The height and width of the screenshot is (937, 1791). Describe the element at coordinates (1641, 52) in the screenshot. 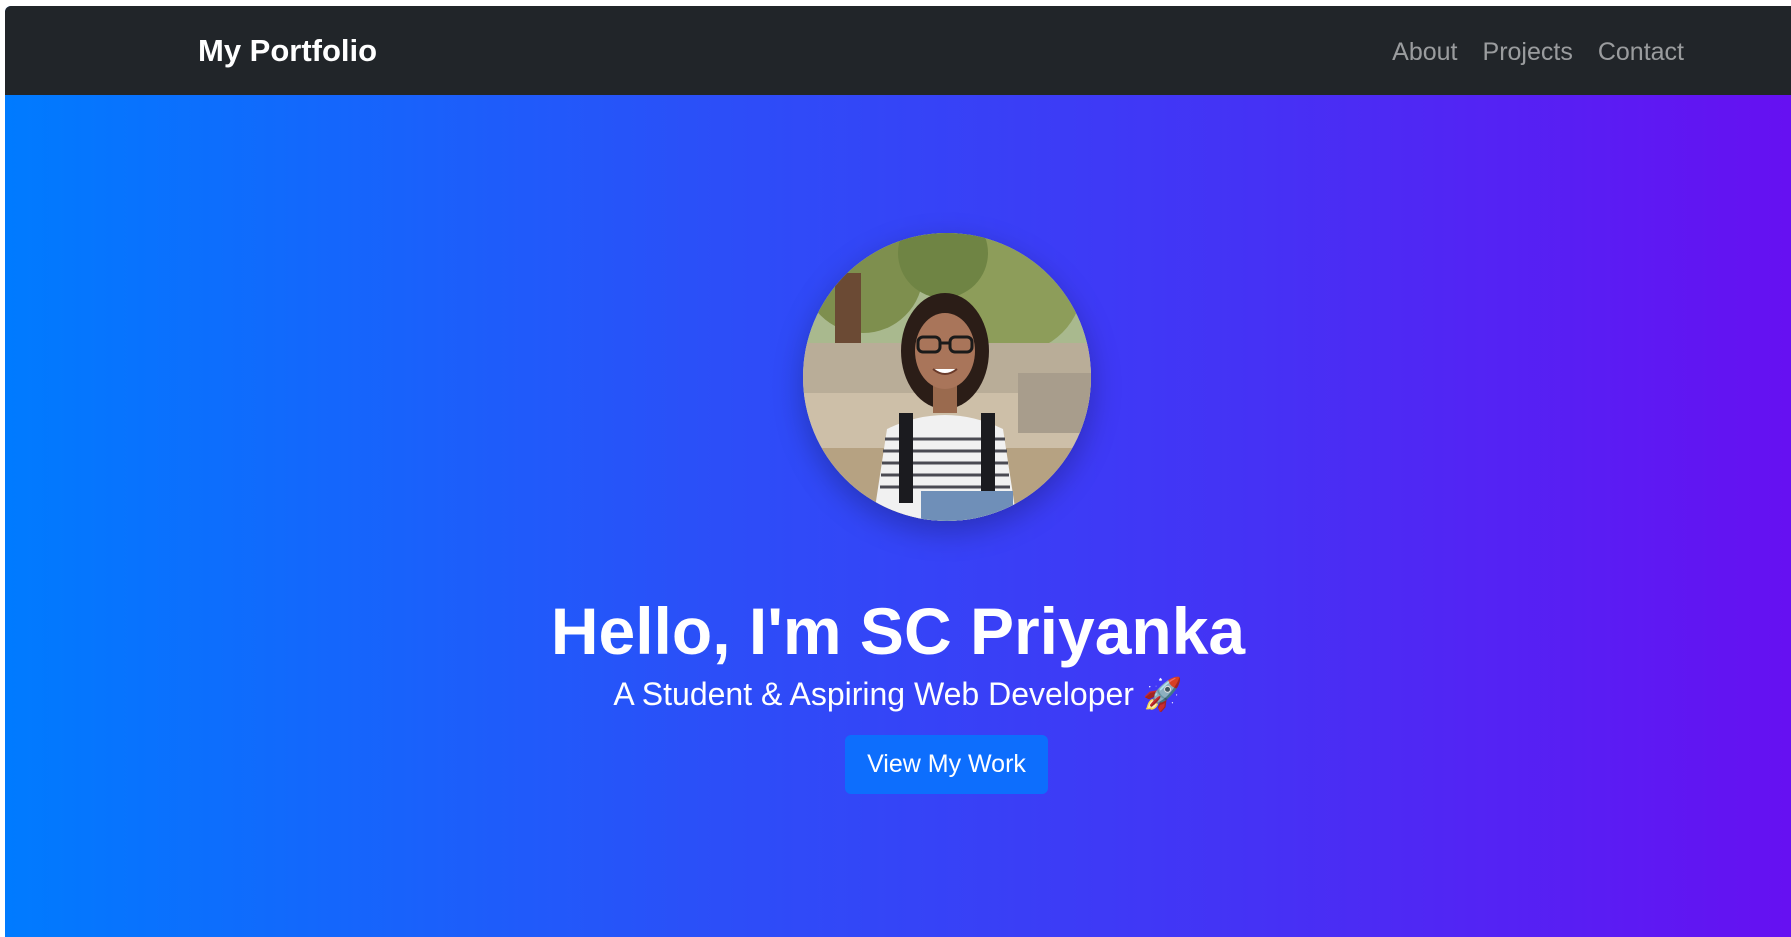

I see `nav-link-contact: Contact` at that location.